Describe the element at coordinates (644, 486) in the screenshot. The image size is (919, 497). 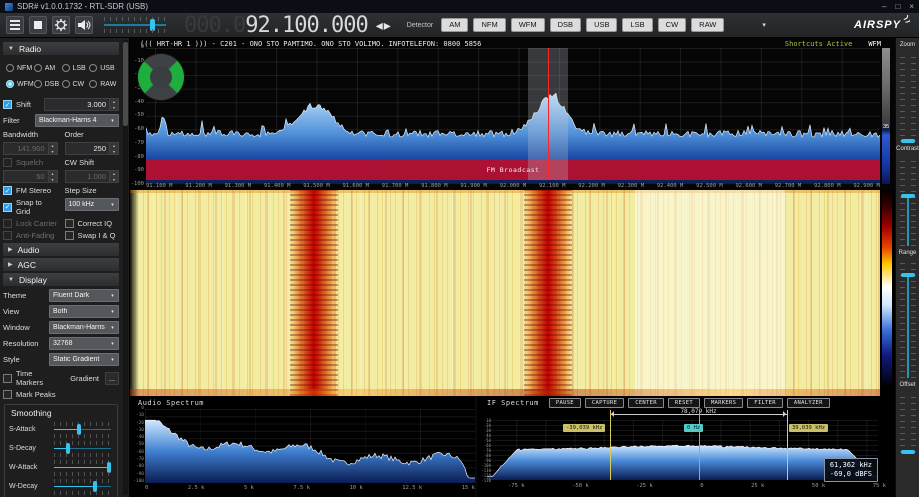
I see `frequency-tick-label: -25 k` at that location.